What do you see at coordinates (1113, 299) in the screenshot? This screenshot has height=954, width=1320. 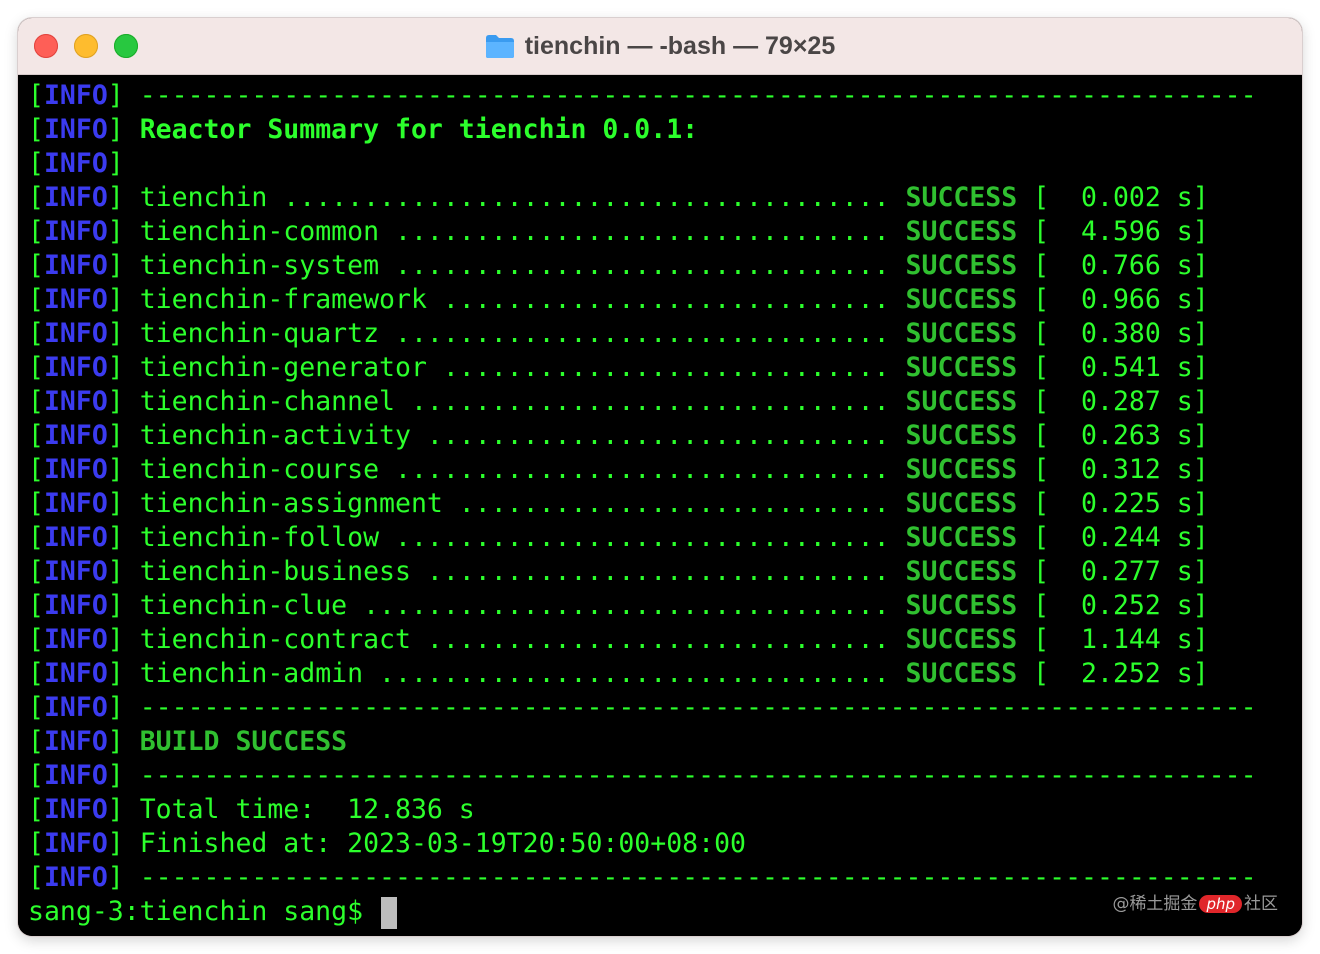 I see `module-time: [ 0.966 s]` at bounding box center [1113, 299].